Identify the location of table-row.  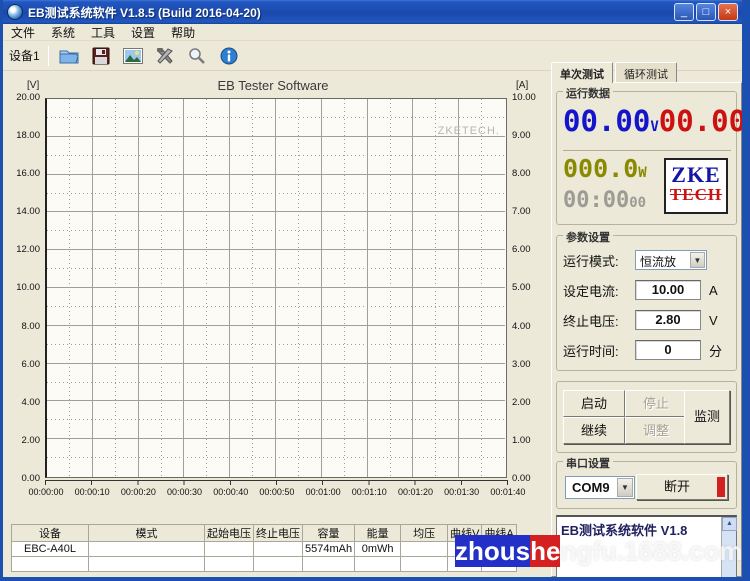
(264, 564).